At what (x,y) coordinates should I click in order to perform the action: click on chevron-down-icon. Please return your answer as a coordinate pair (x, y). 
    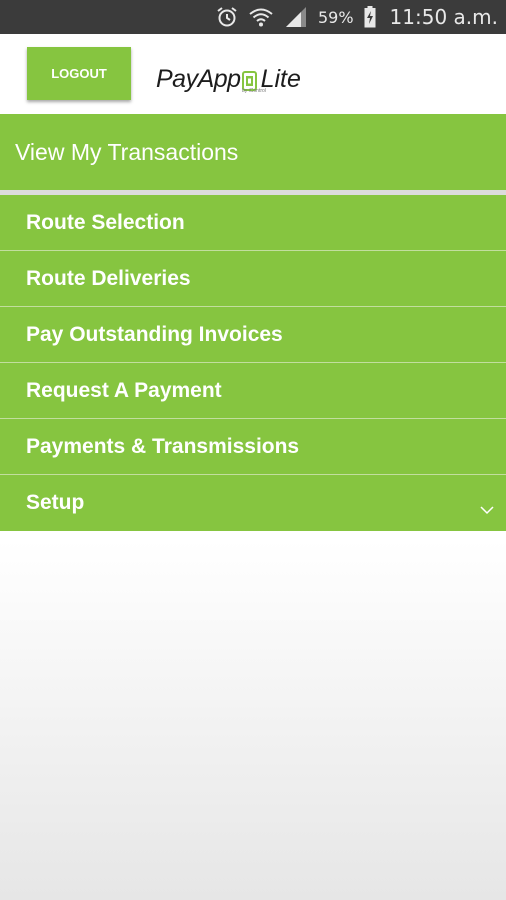
    Looking at the image, I should click on (487, 509).